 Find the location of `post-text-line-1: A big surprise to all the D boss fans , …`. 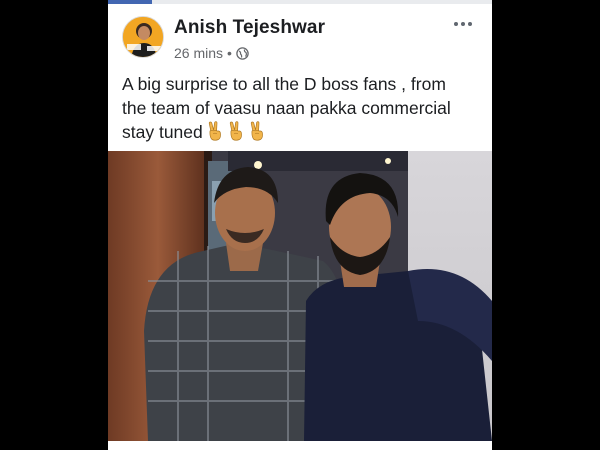

post-text-line-1: A big surprise to all the D boss fans , … is located at coordinates (284, 84).